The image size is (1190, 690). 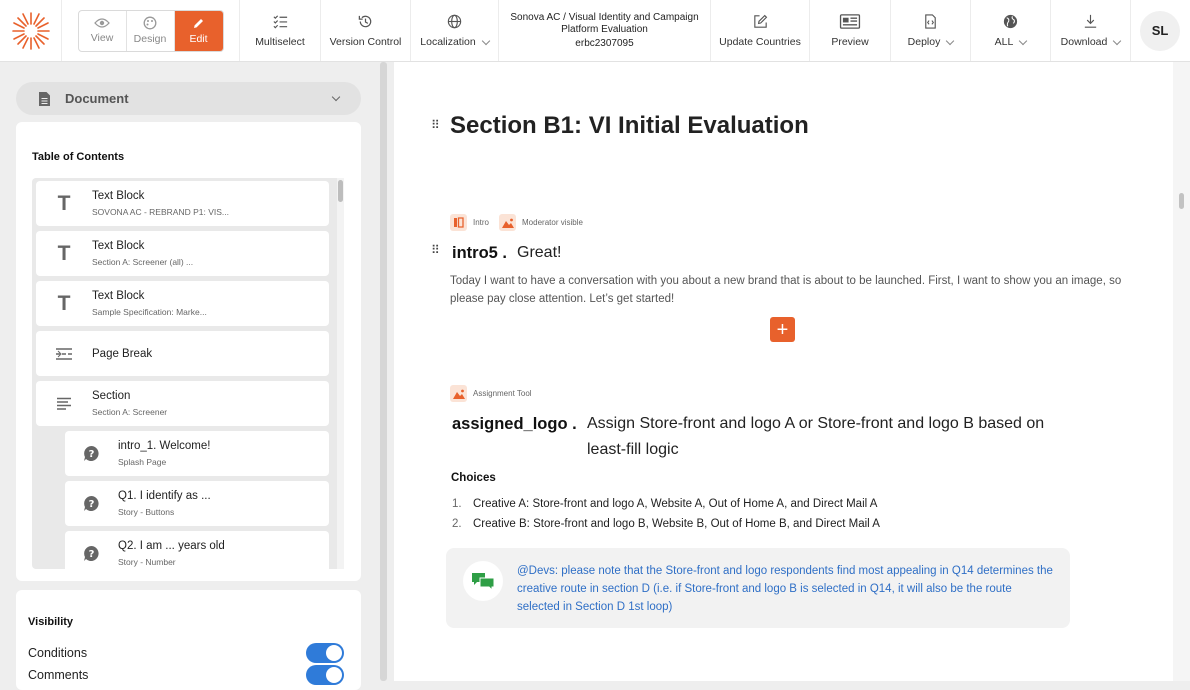 I want to click on view-mode-button: View, so click(x=103, y=30).